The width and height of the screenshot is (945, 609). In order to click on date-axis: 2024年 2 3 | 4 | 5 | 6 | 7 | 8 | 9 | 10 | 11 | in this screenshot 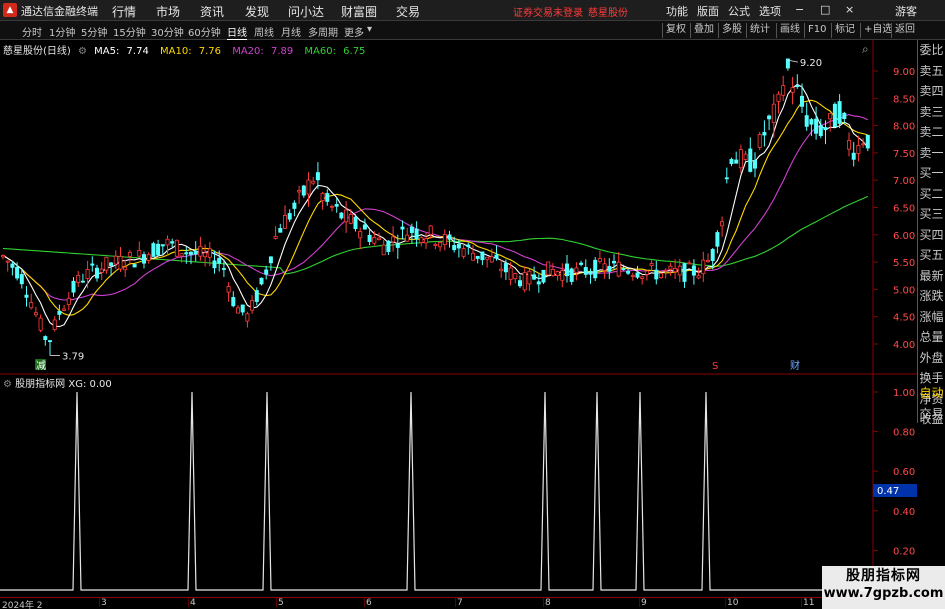, I will do `click(472, 603)`.